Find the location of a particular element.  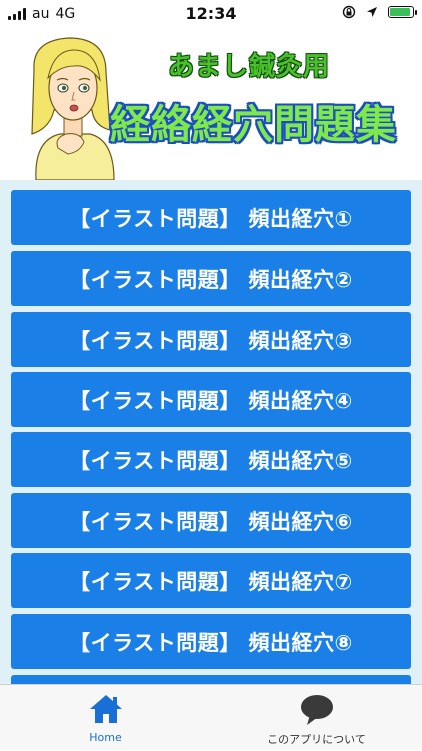

tab-home: Home is located at coordinates (105, 718).